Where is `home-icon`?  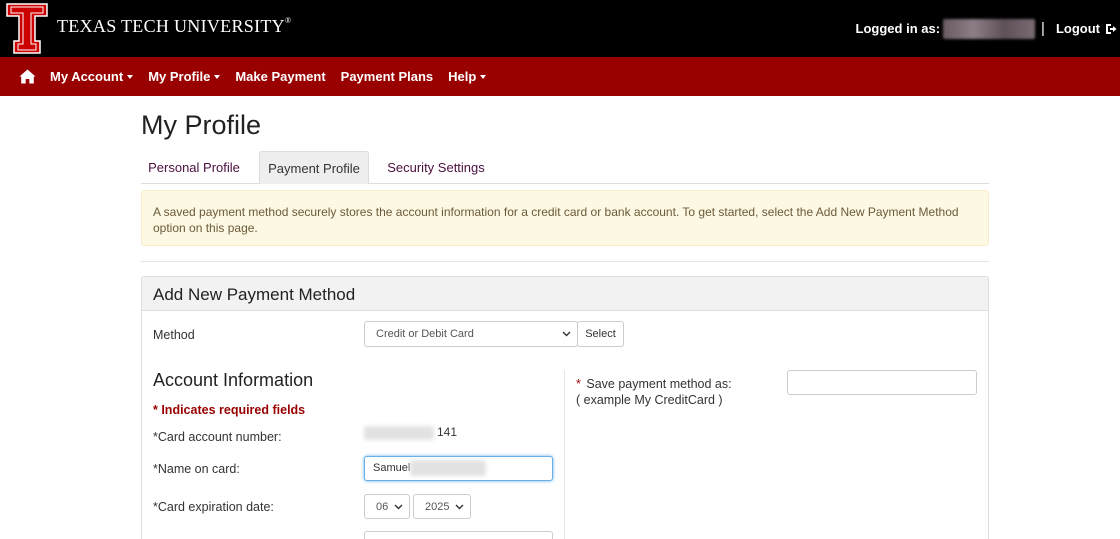
home-icon is located at coordinates (27, 76).